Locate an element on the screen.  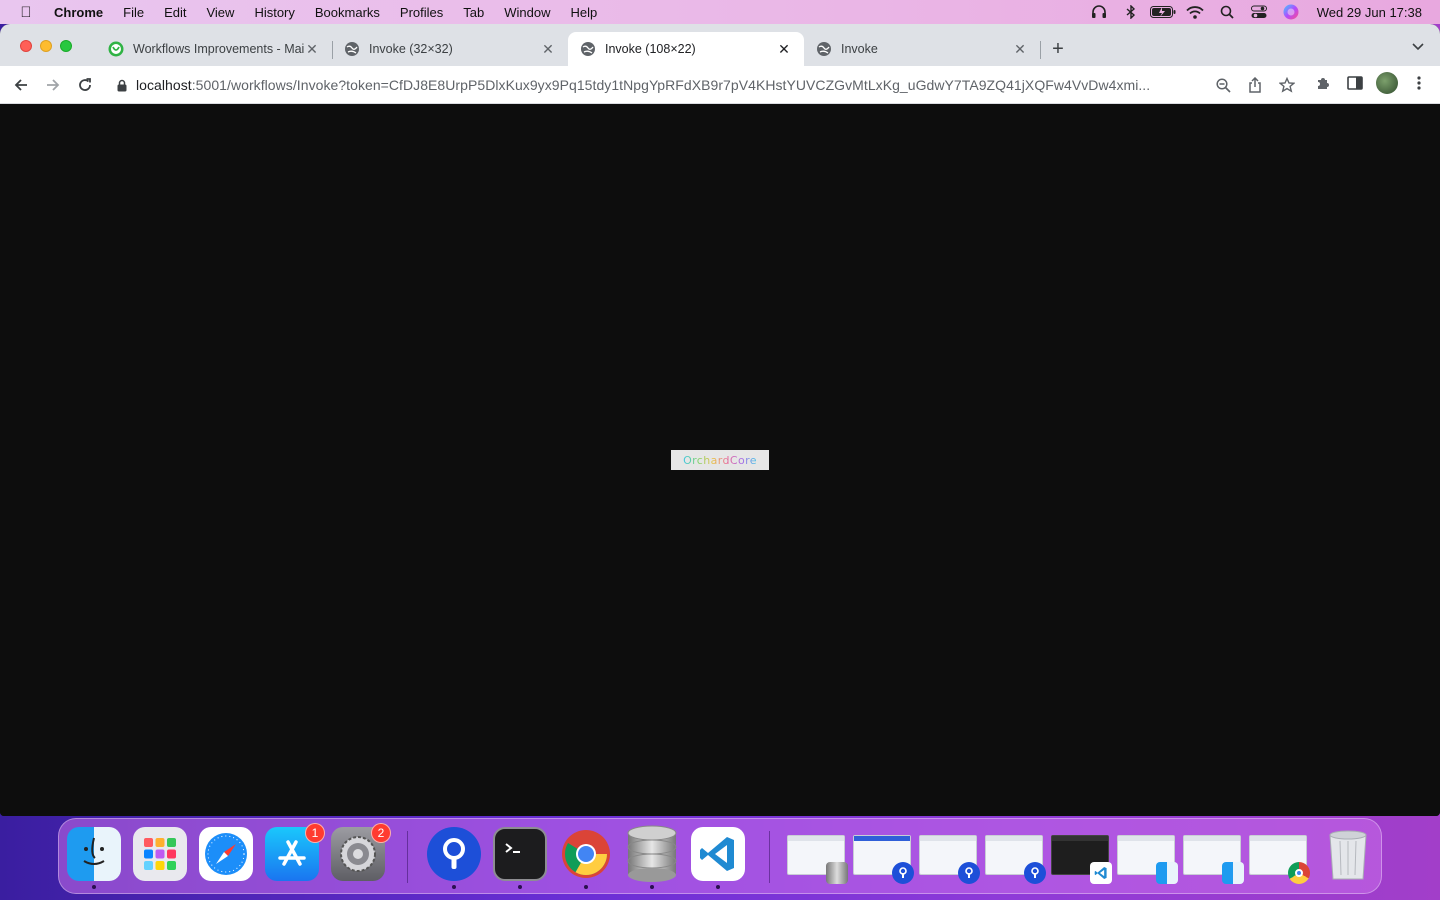
terminal-icon is located at coordinates (520, 854).